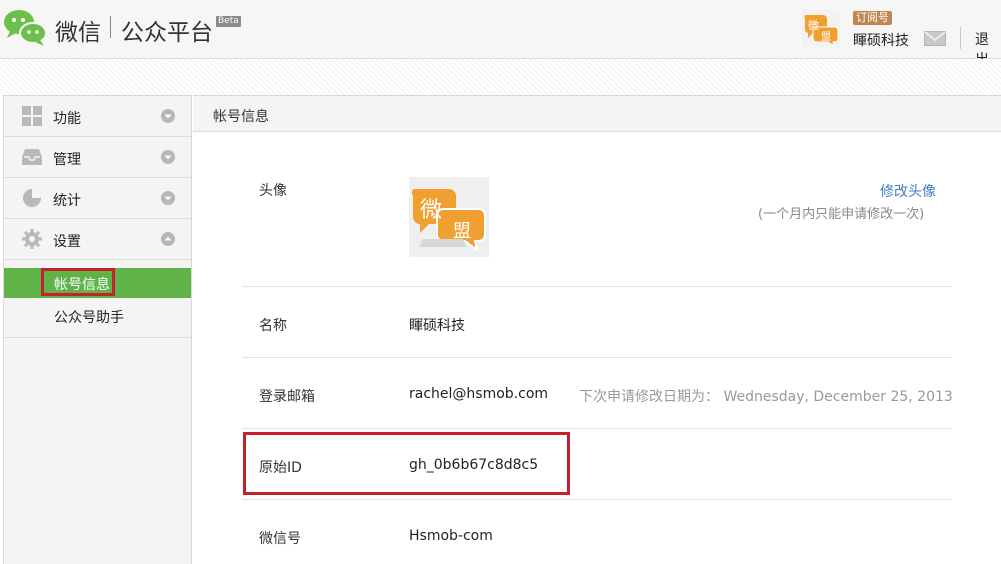 This screenshot has width=1001, height=564. I want to click on envelope-icon, so click(935, 38).